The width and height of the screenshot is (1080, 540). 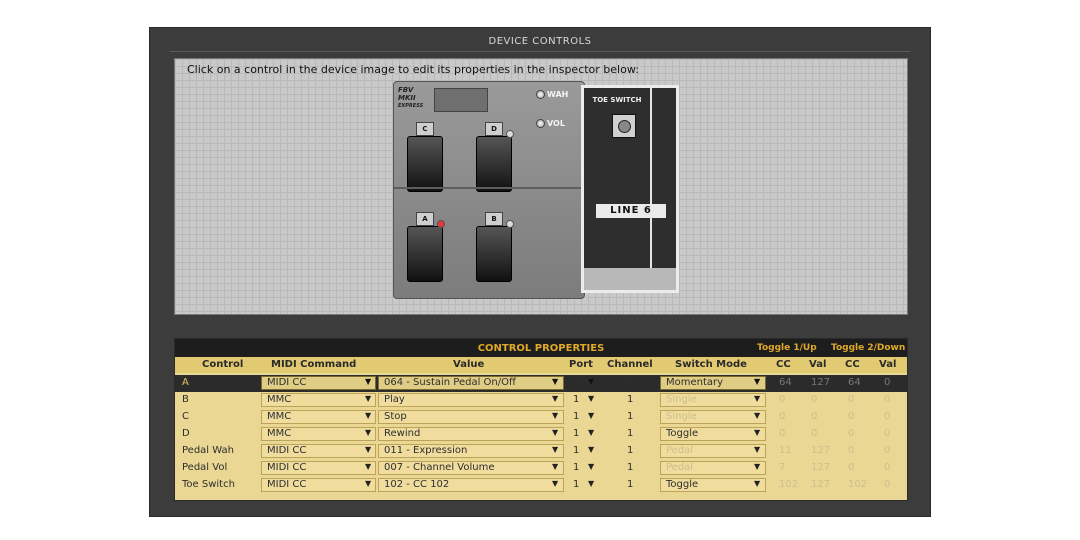 What do you see at coordinates (287, 467) in the screenshot?
I see `midi-command-value: MIDI CC` at bounding box center [287, 467].